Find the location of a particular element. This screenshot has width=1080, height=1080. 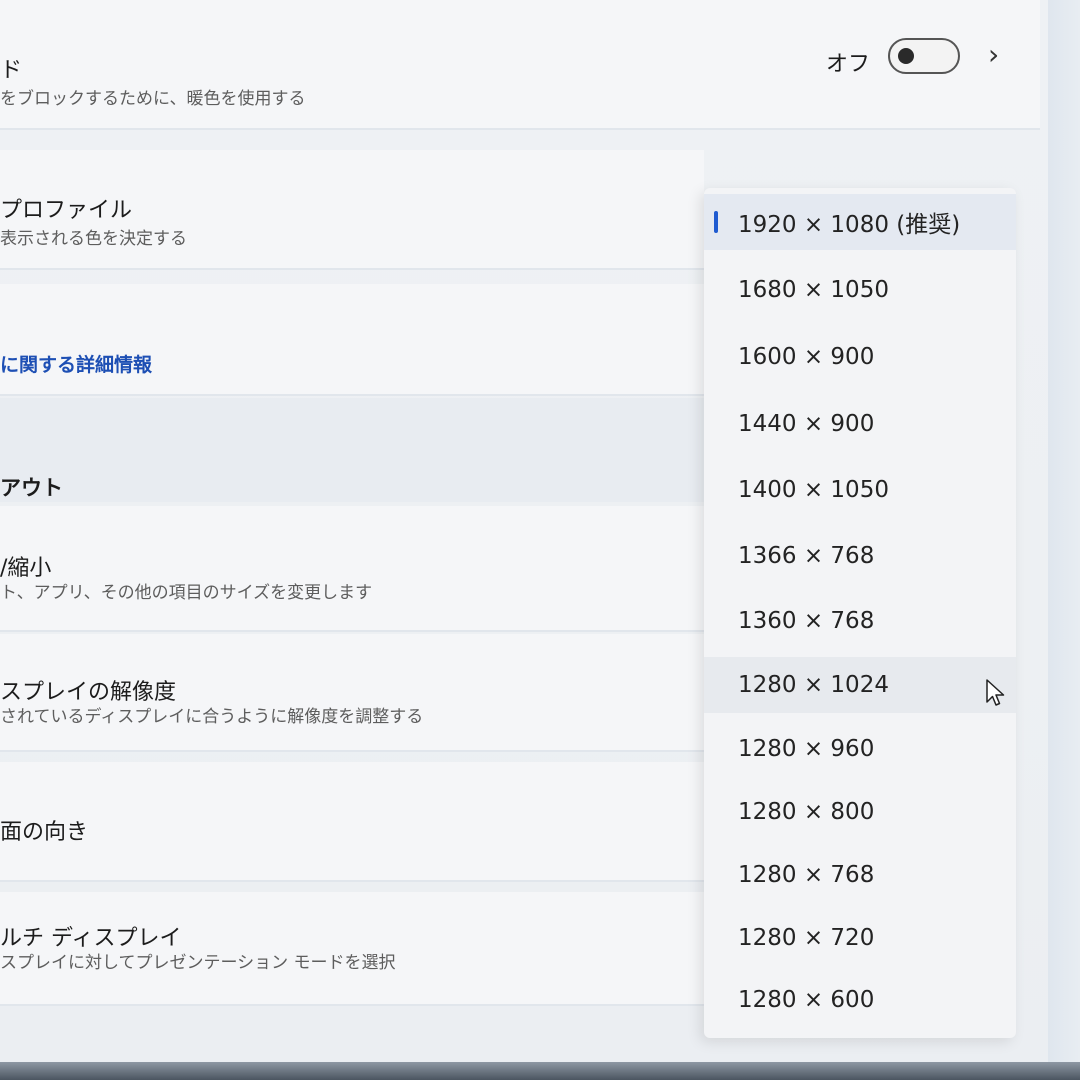

resolution-option: 1280 × 768 is located at coordinates (860, 875).